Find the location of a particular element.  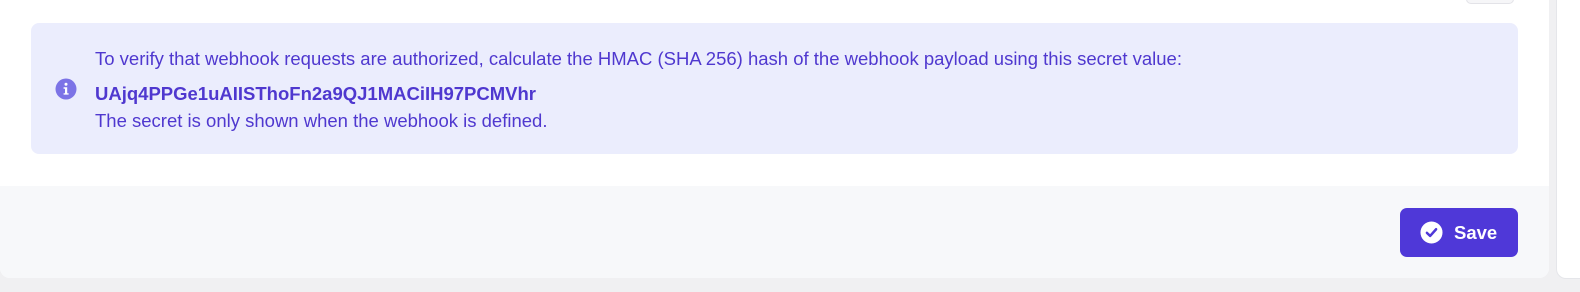

save-button-label: Save is located at coordinates (1476, 232).